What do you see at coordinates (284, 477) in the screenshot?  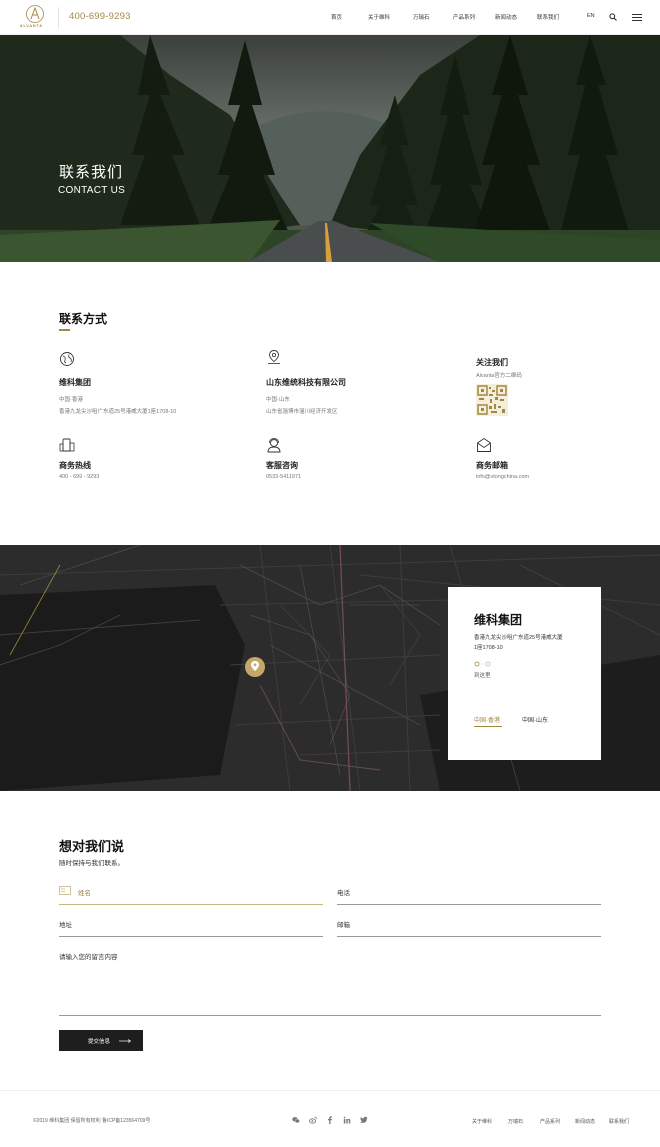 I see `service-number: 0533-5411971` at bounding box center [284, 477].